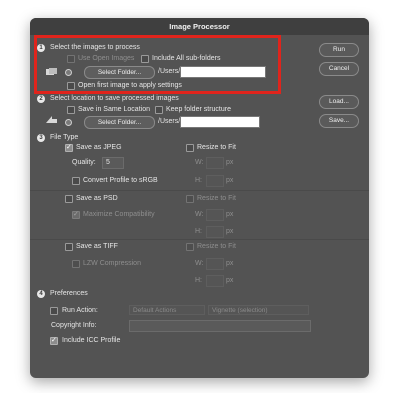  What do you see at coordinates (230, 263) in the screenshot?
I see `tiff-width-unit: px` at bounding box center [230, 263].